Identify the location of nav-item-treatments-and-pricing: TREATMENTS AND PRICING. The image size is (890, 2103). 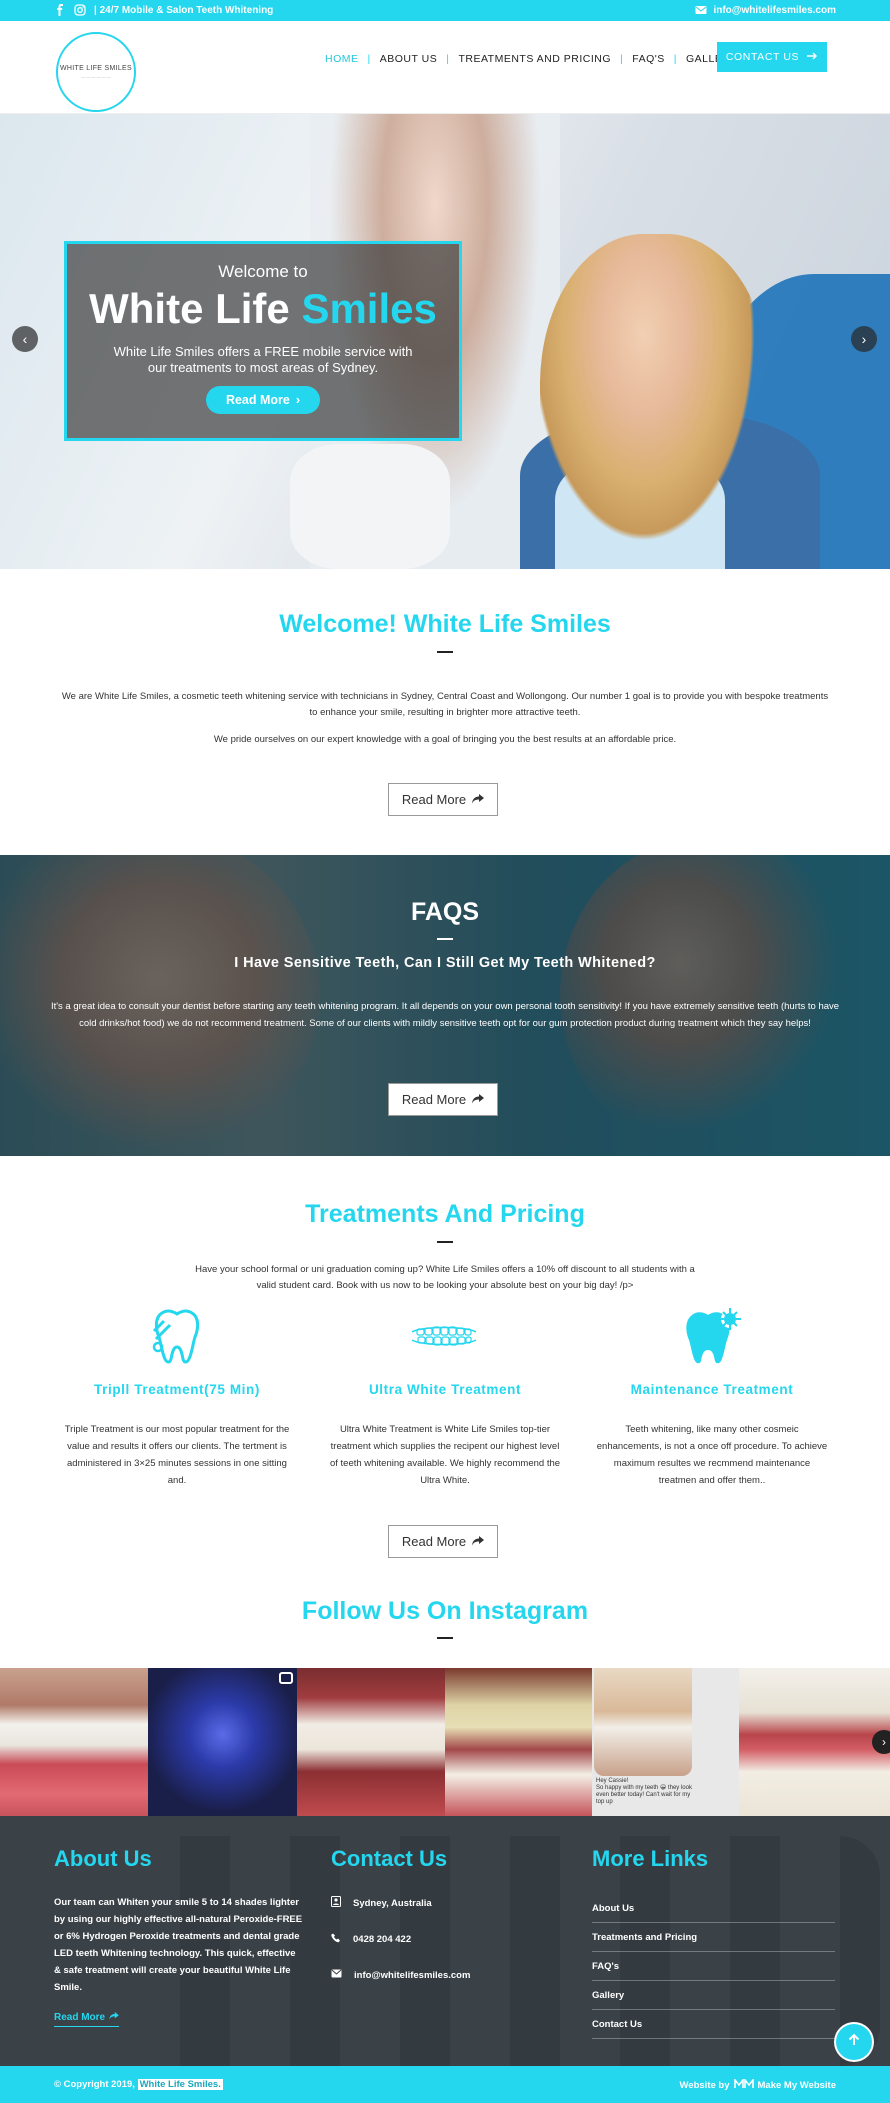
(534, 59).